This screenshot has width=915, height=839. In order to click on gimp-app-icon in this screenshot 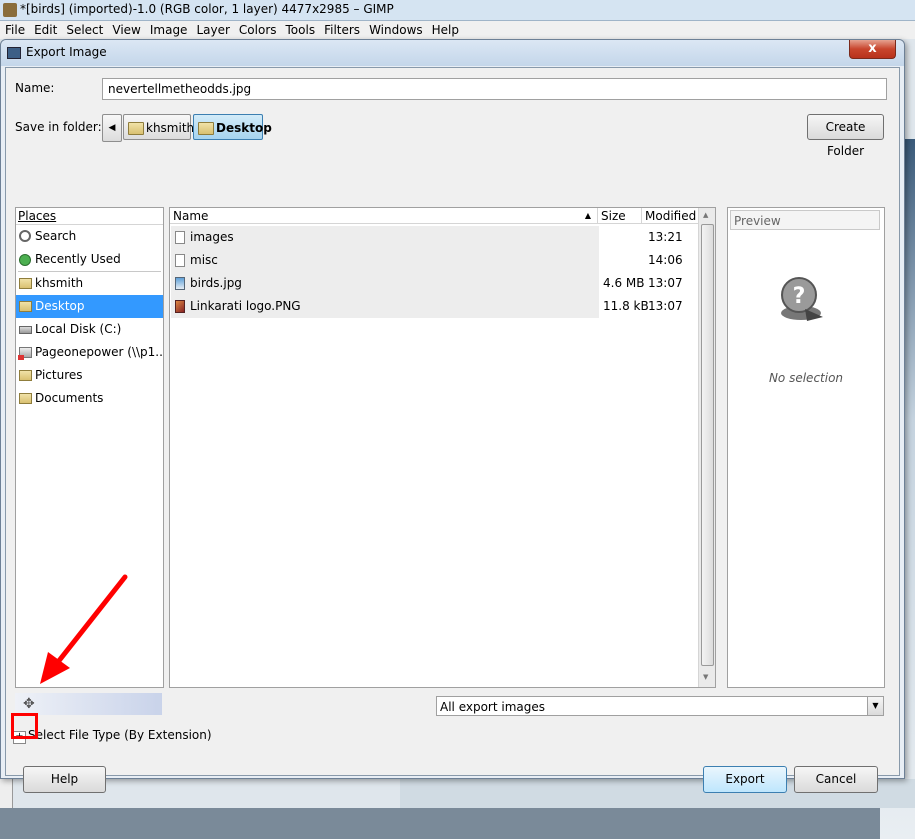, I will do `click(10, 10)`.